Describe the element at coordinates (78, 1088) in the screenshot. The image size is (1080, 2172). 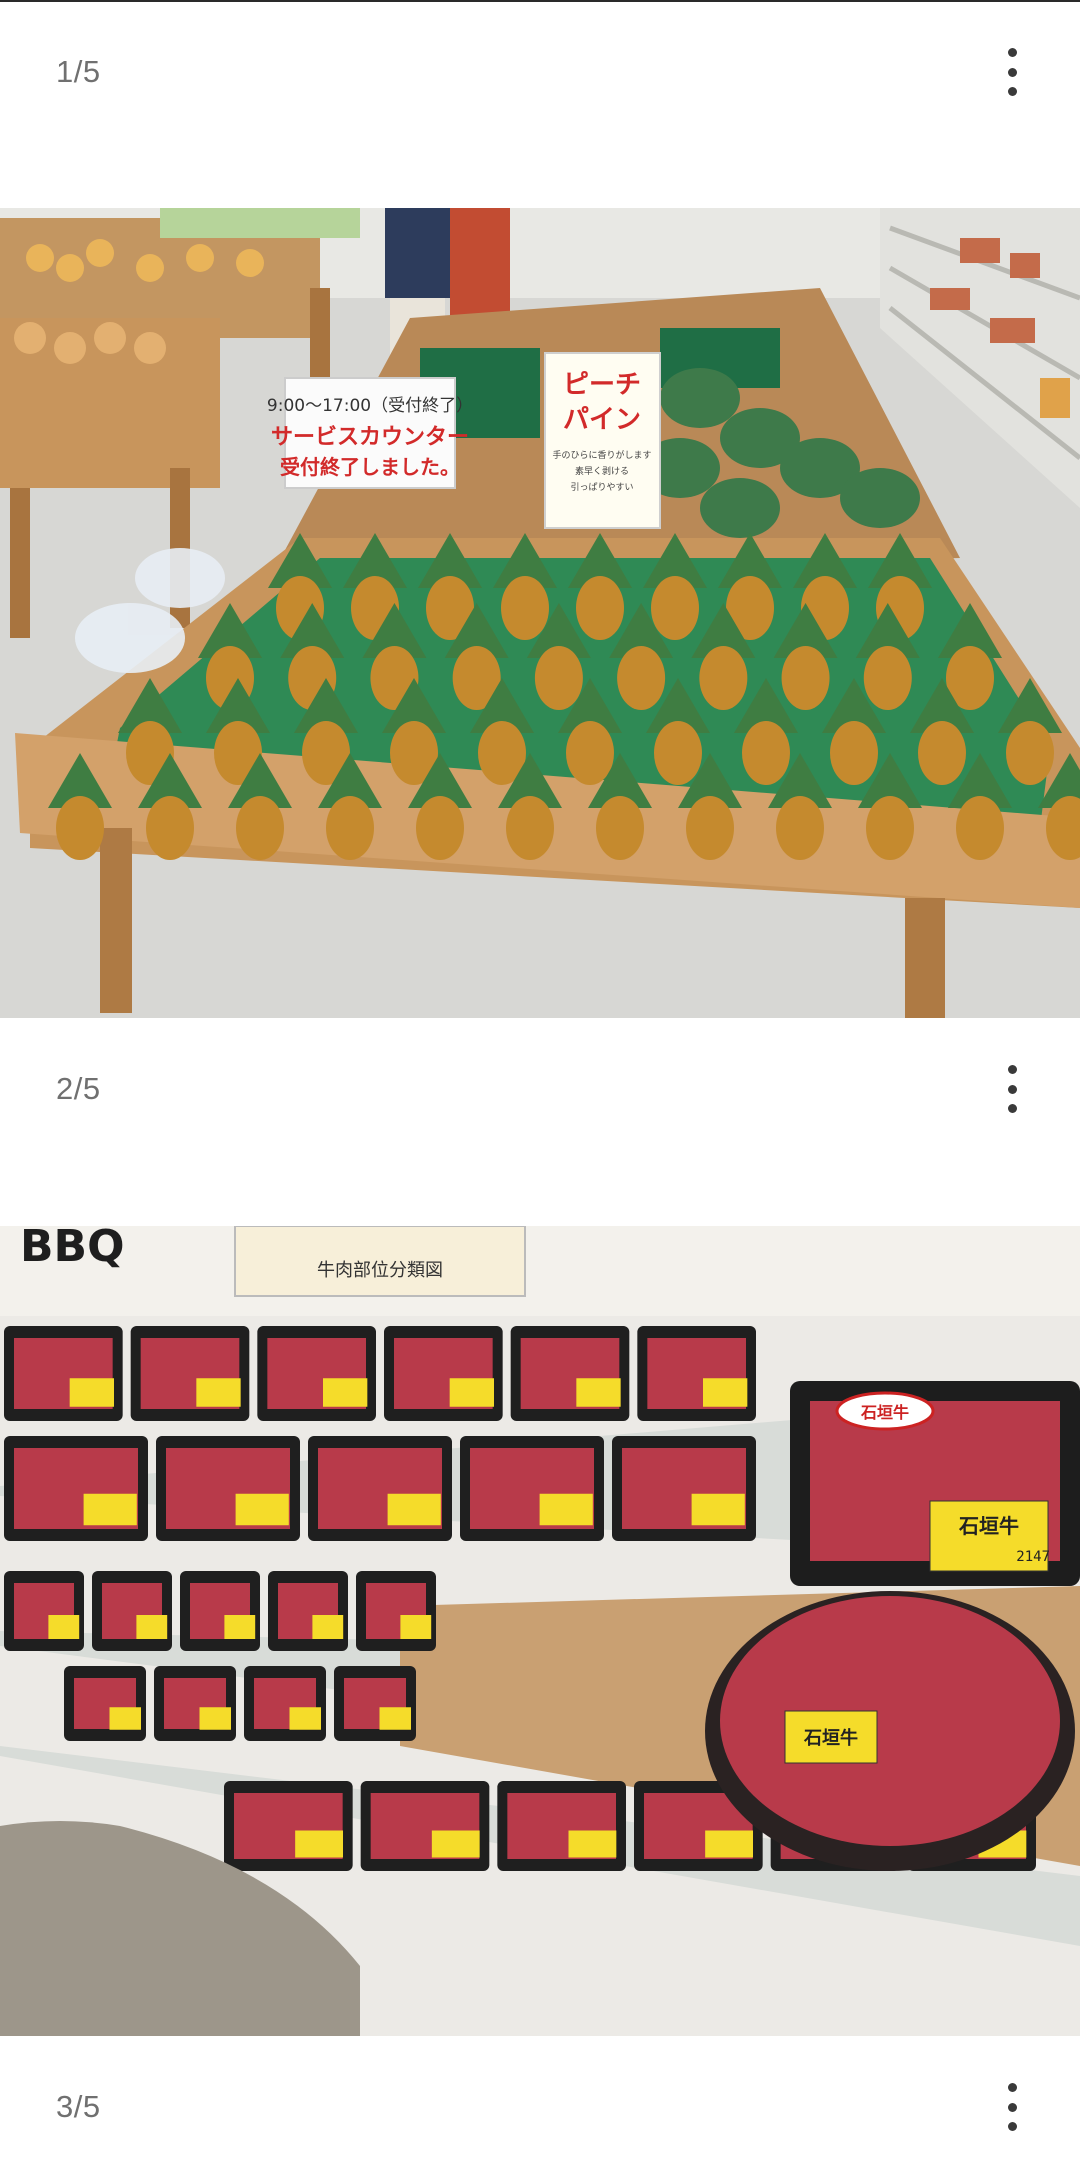
I see `image-counter: 2/5` at that location.